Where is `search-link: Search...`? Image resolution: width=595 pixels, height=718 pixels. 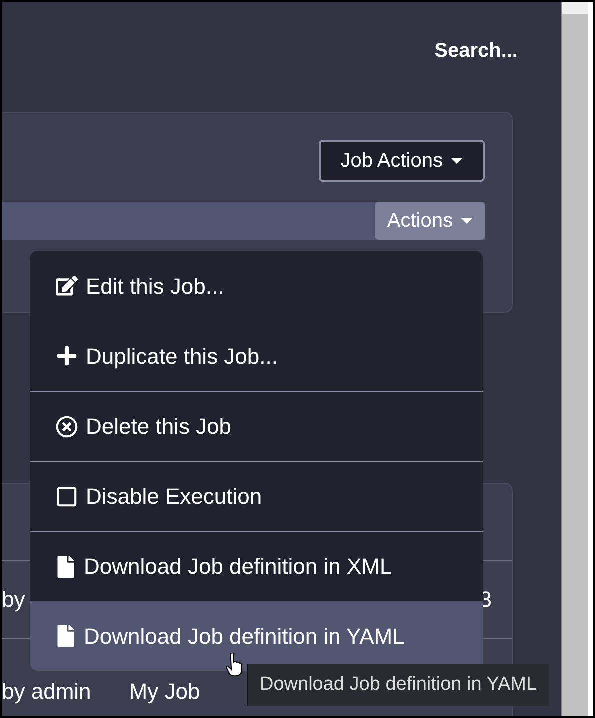
search-link: Search... is located at coordinates (476, 51).